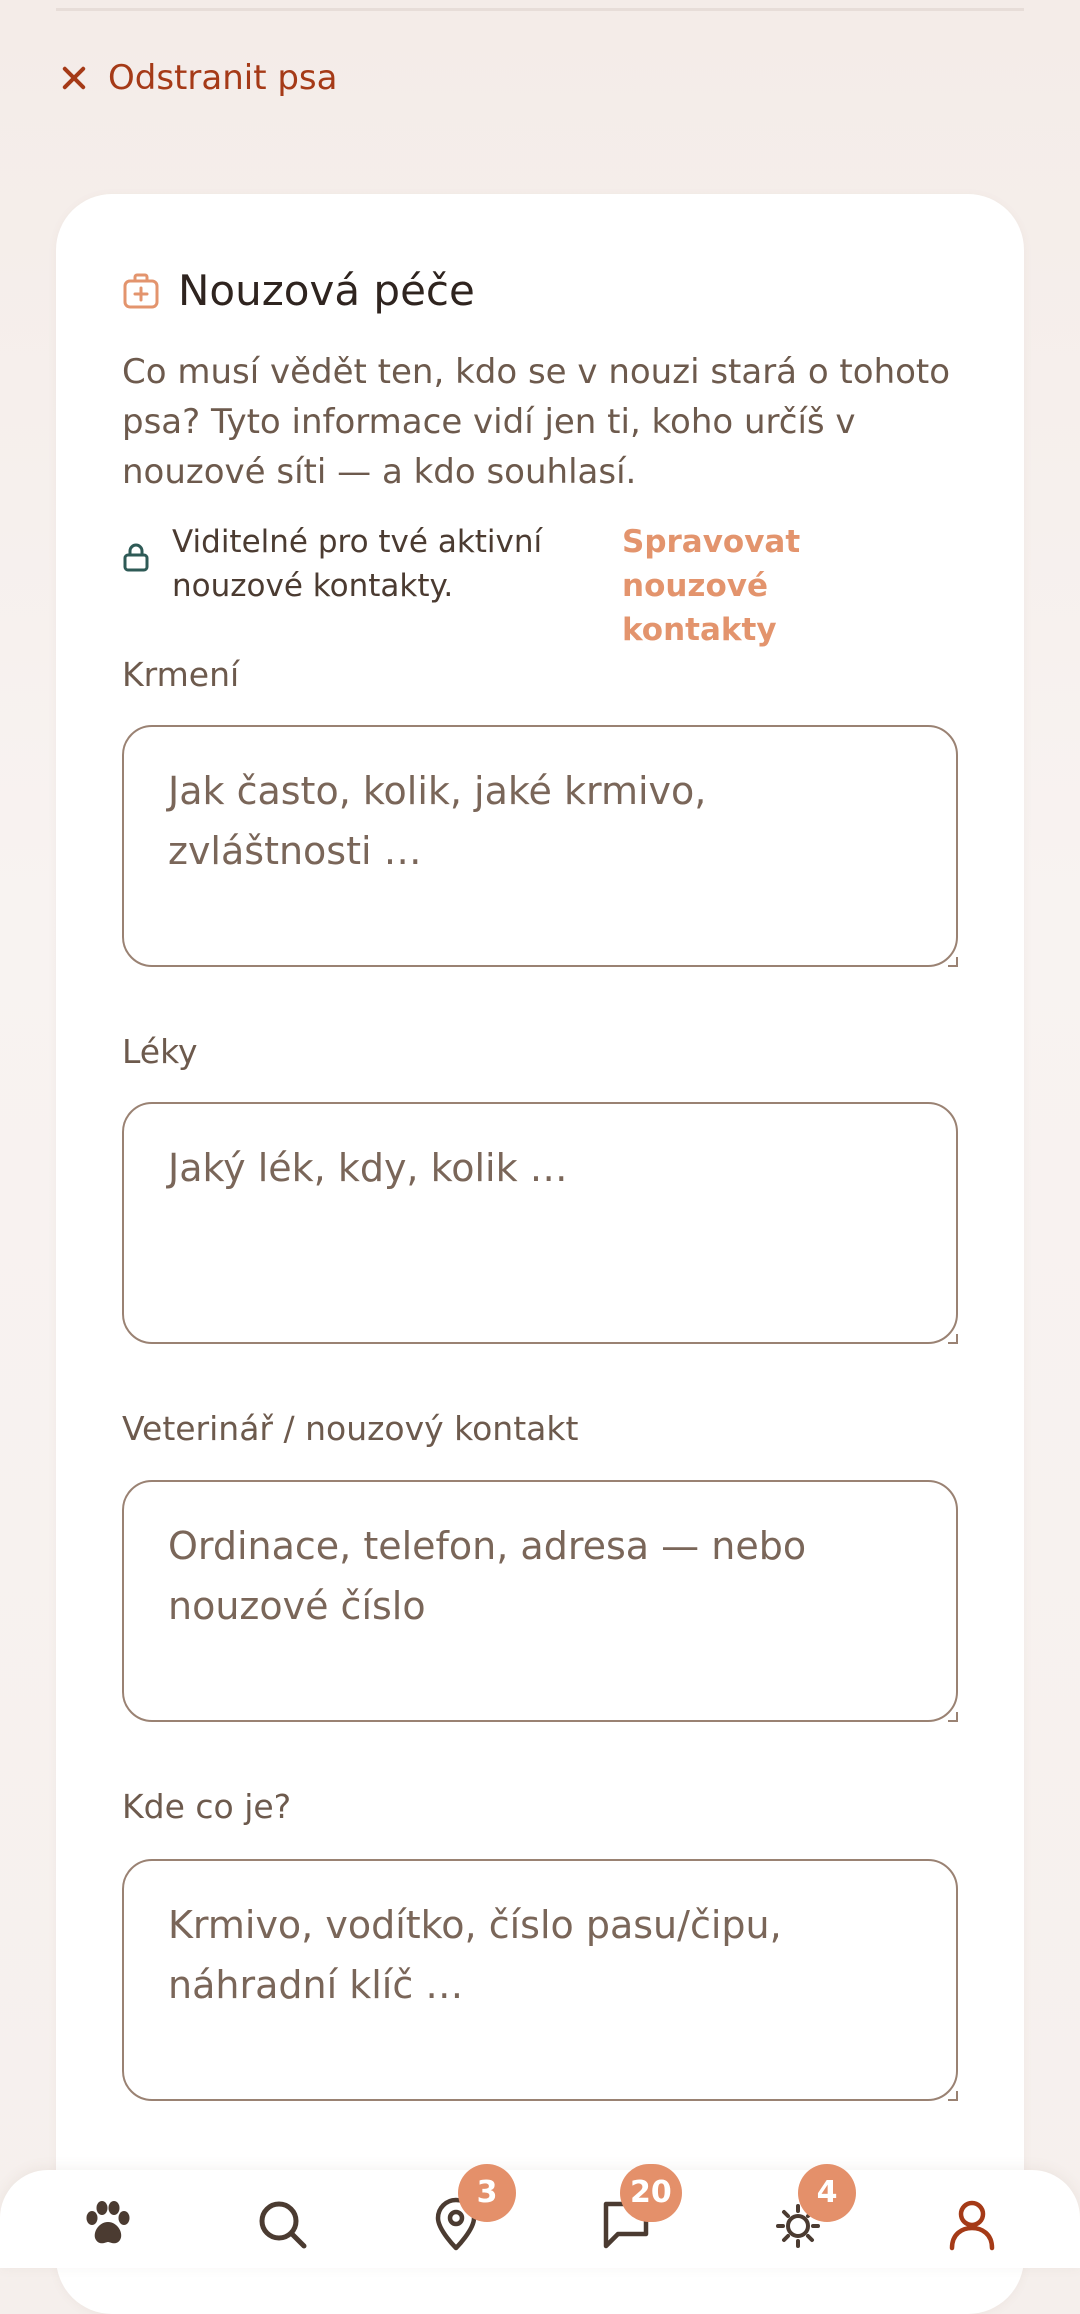  What do you see at coordinates (181, 674) in the screenshot?
I see `field-label-feeding: Krmení` at bounding box center [181, 674].